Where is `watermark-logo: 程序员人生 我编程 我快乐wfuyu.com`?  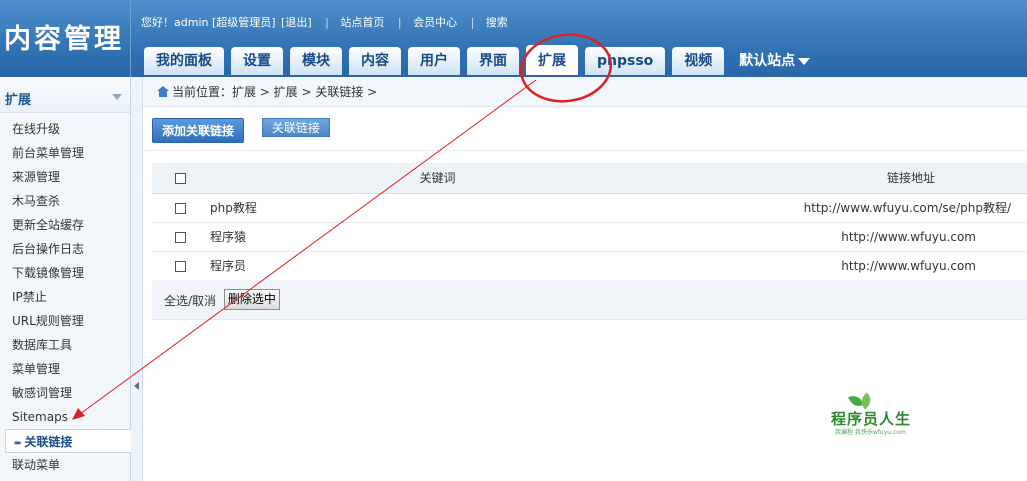
watermark-logo: 程序员人生 我编程 我快乐wfuyu.com is located at coordinates (879, 414).